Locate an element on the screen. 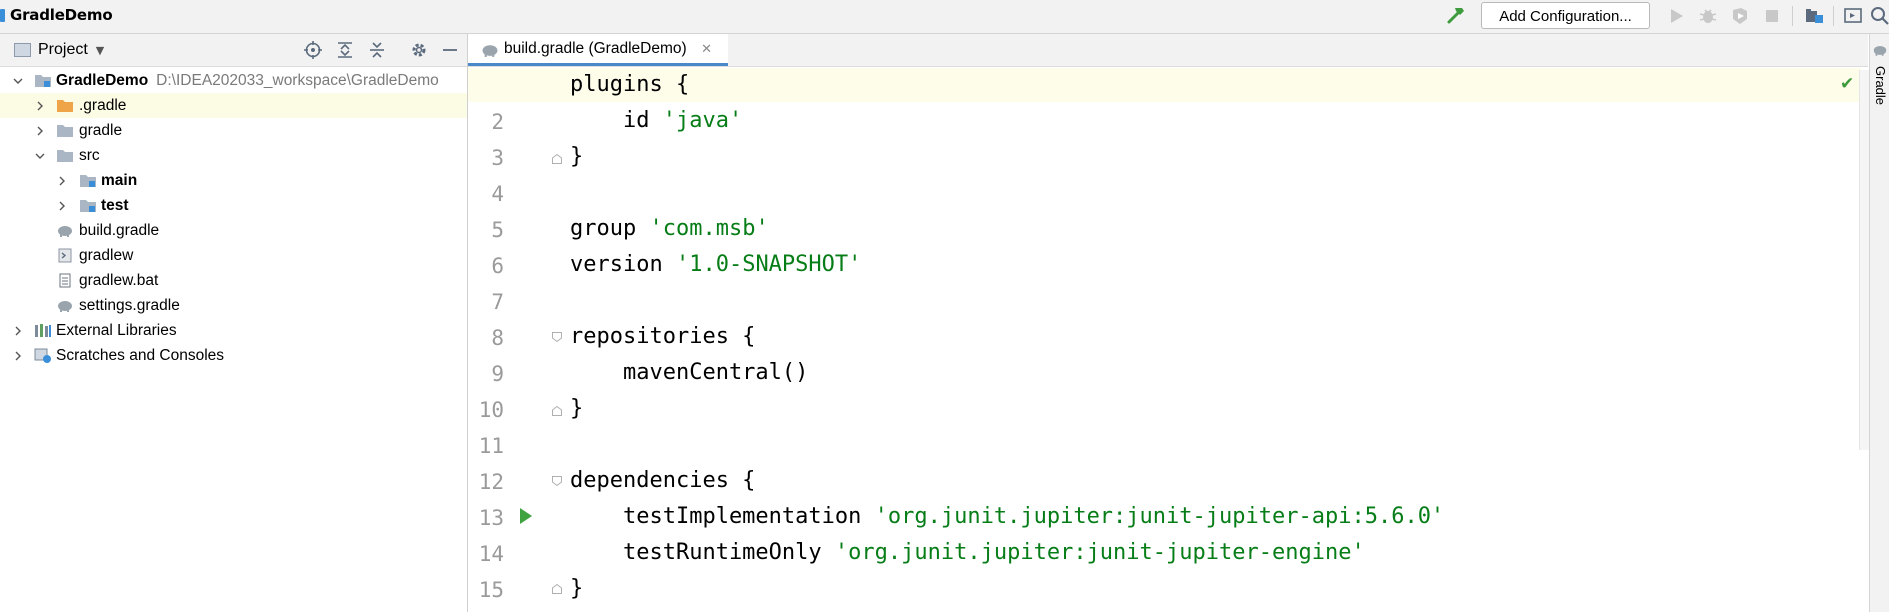 The image size is (1889, 612). tree-item-label: settings.gradle is located at coordinates (129, 305).